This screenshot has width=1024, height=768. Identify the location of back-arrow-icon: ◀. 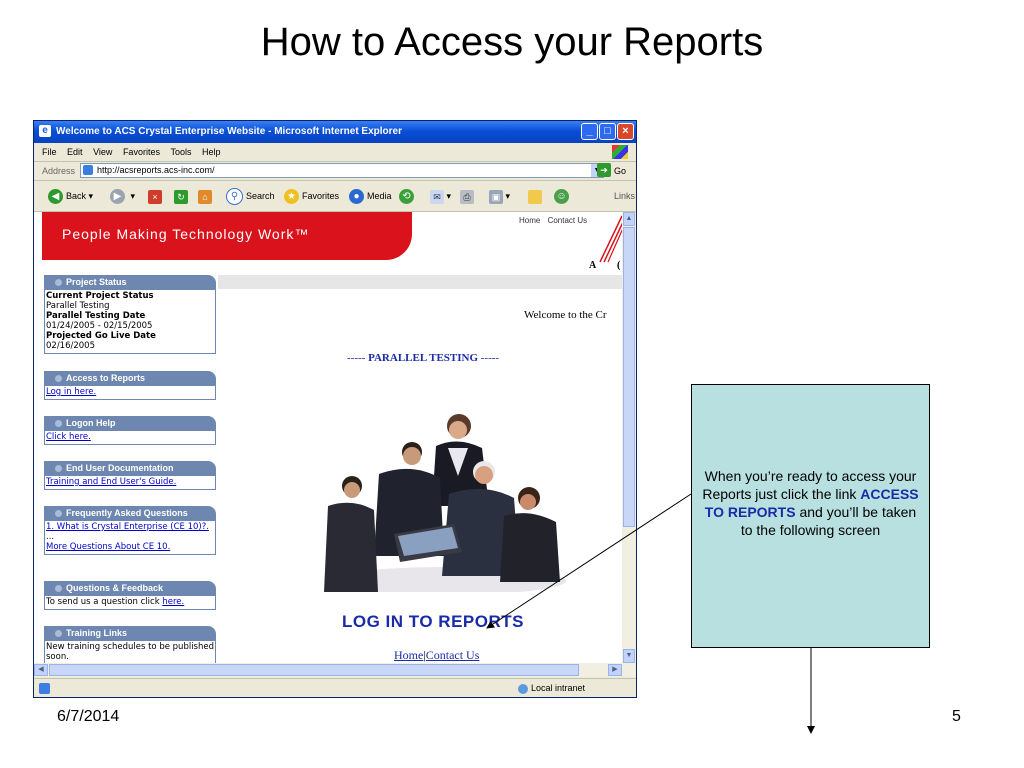
(55, 197).